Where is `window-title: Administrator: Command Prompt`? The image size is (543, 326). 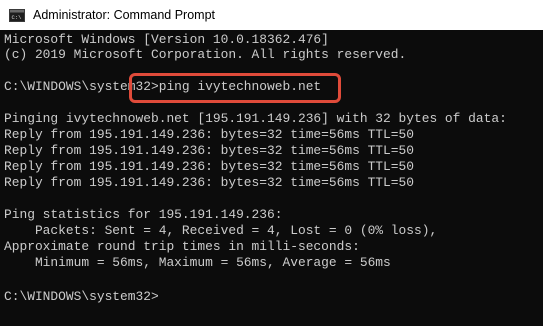
window-title: Administrator: Command Prompt is located at coordinates (124, 15).